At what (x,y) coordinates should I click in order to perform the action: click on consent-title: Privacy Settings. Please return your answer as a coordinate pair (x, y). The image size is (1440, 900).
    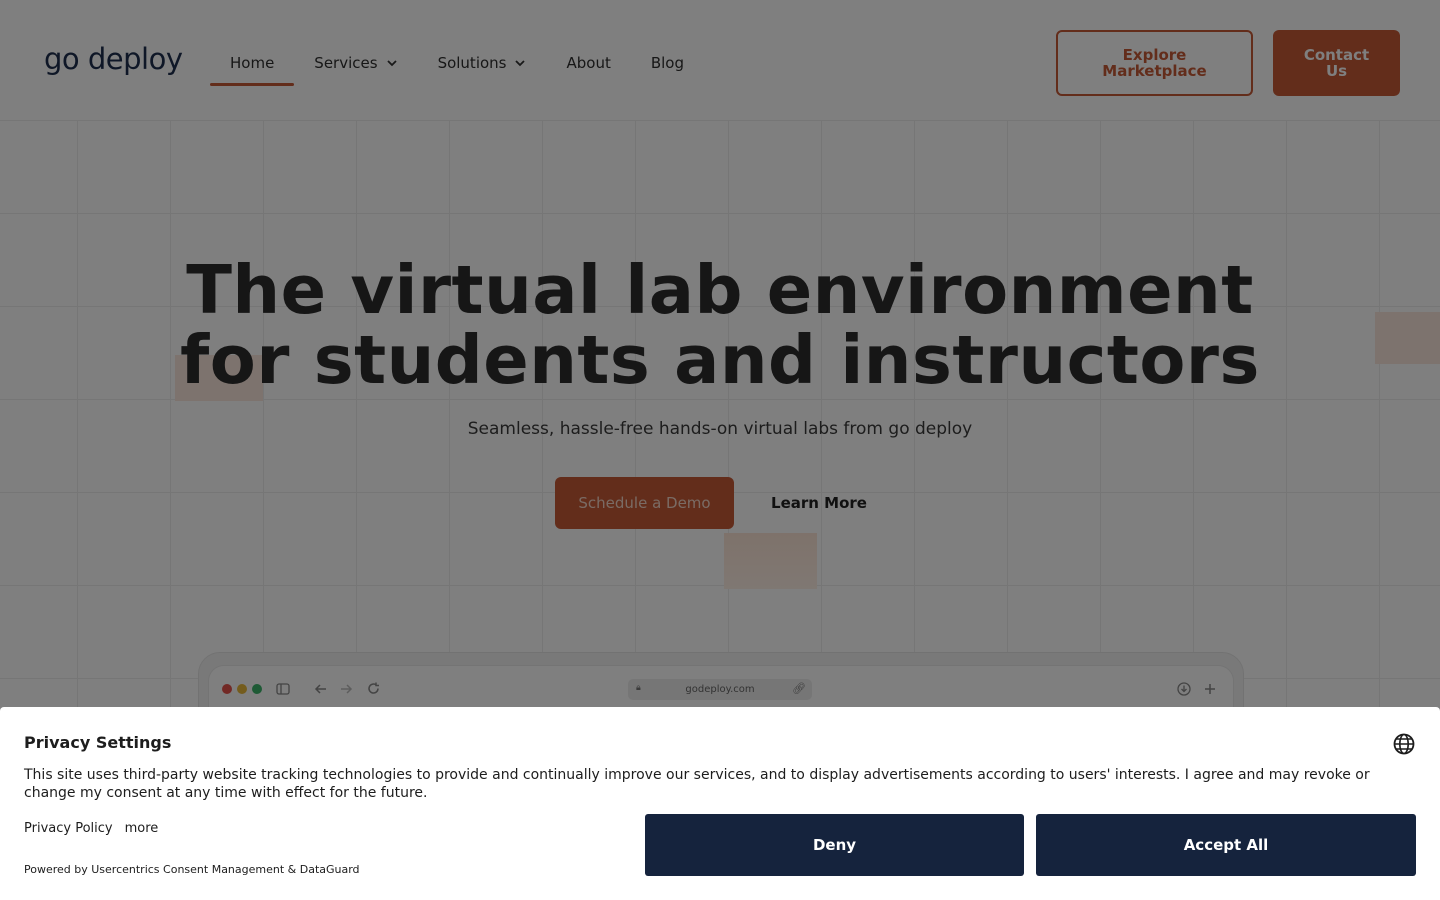
    Looking at the image, I should click on (98, 742).